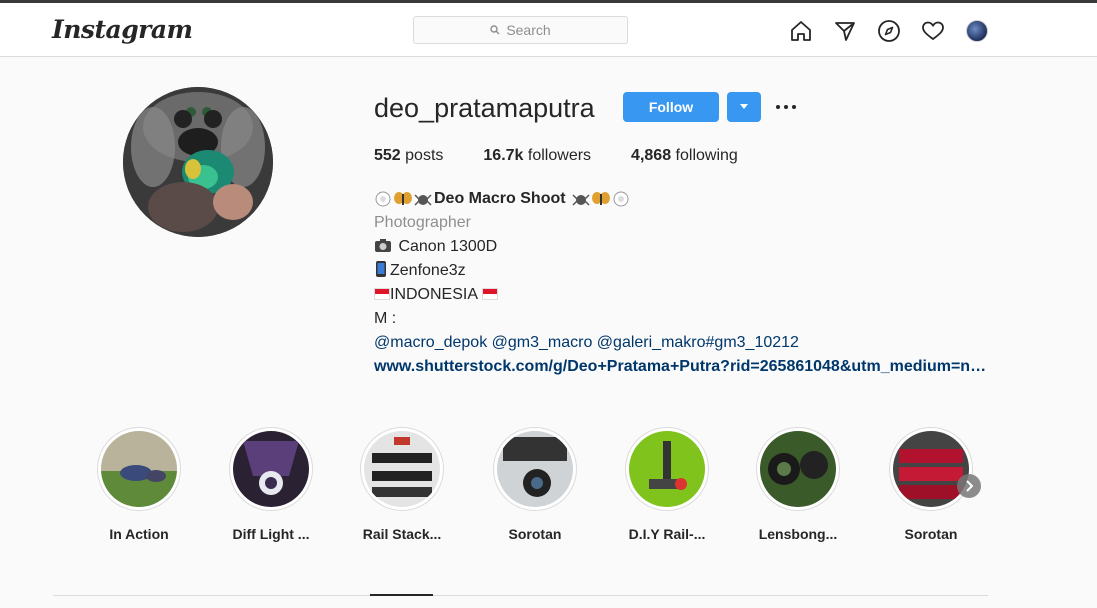  I want to click on bio-category: Photographer, so click(422, 222).